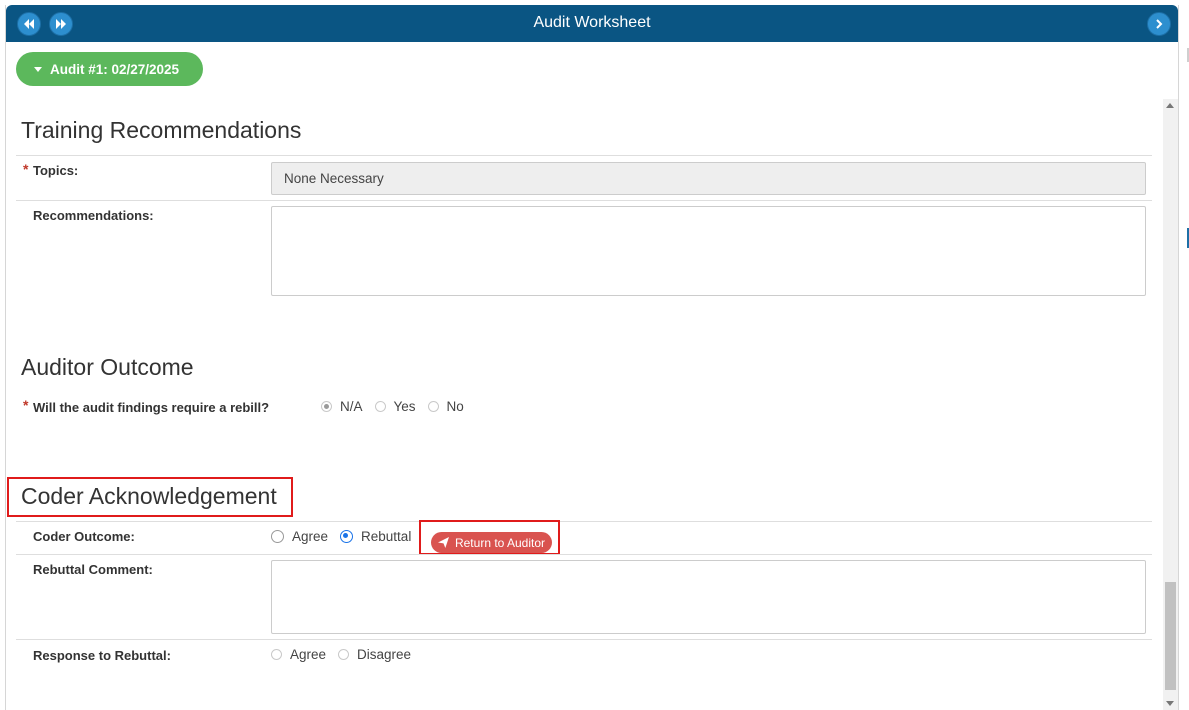 The width and height of the screenshot is (1189, 710). I want to click on return-to-auditor-button: Return to Auditor, so click(491, 542).